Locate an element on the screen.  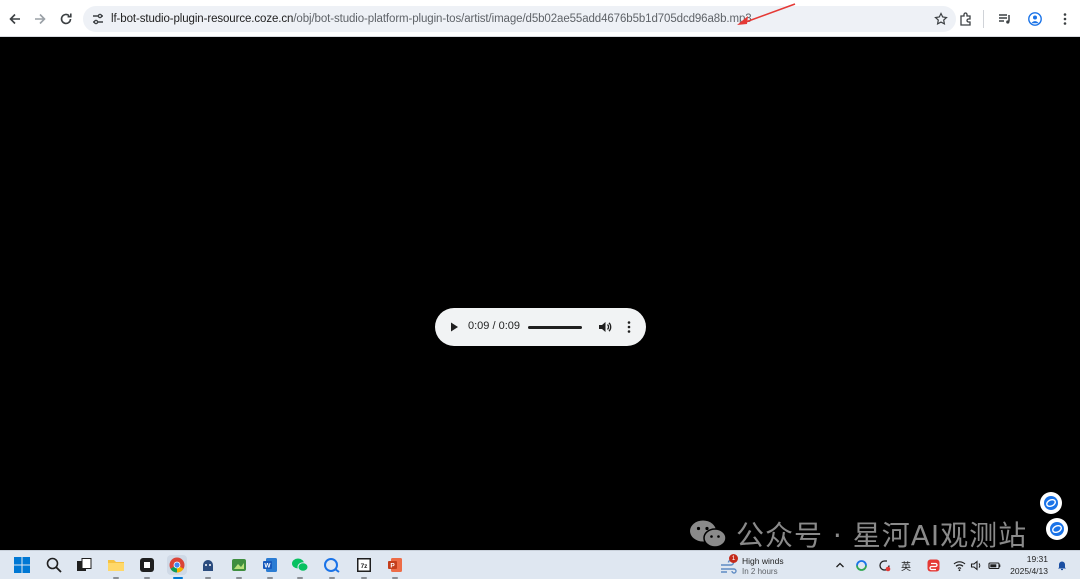
profile-button is located at coordinates (1035, 19).